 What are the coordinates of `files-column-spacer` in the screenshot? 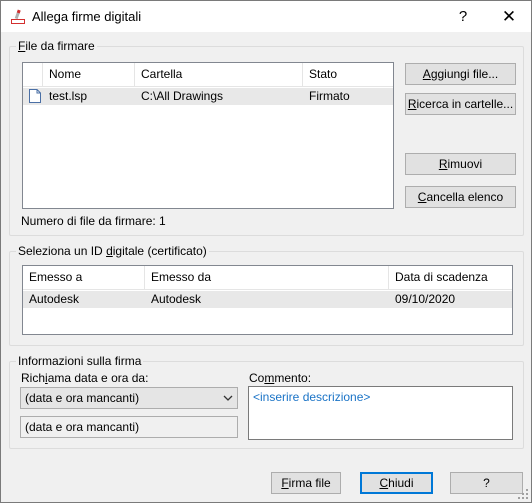 It's located at (33, 74).